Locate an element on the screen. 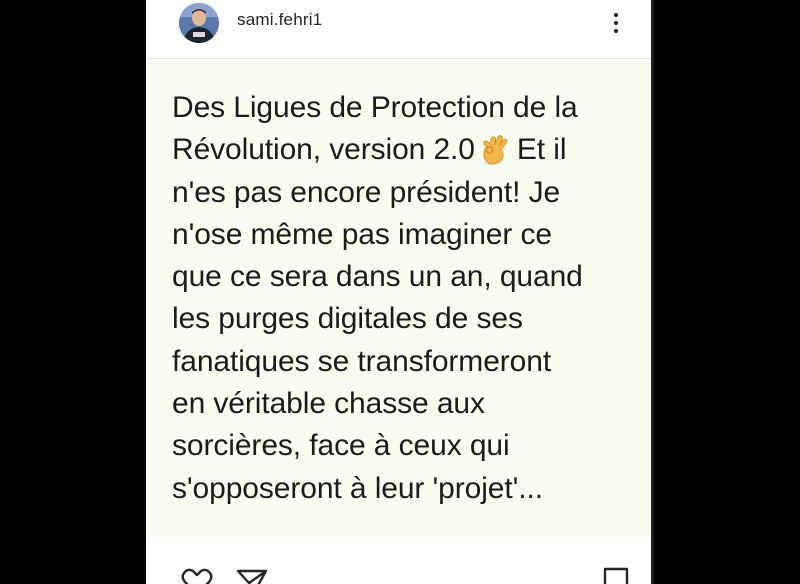  avatar-image is located at coordinates (199, 23).